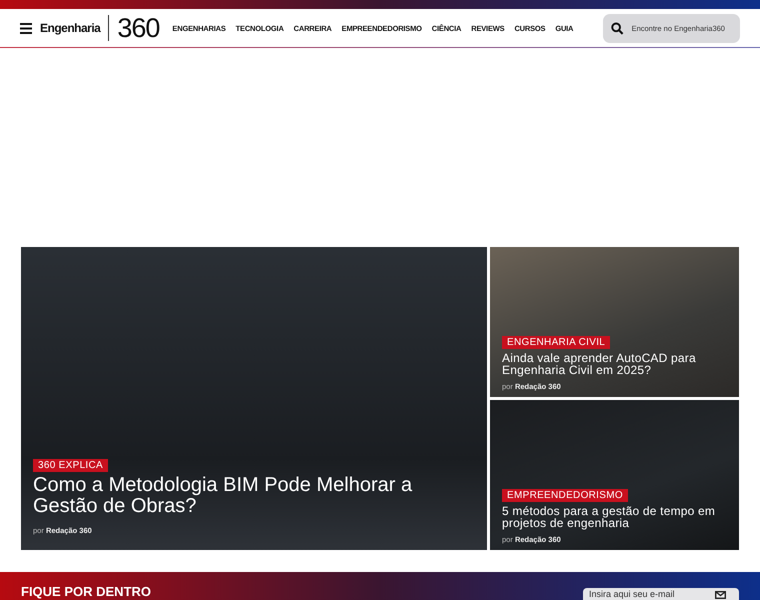  I want to click on email-box: Insira aqui seu e-mail, so click(661, 594).